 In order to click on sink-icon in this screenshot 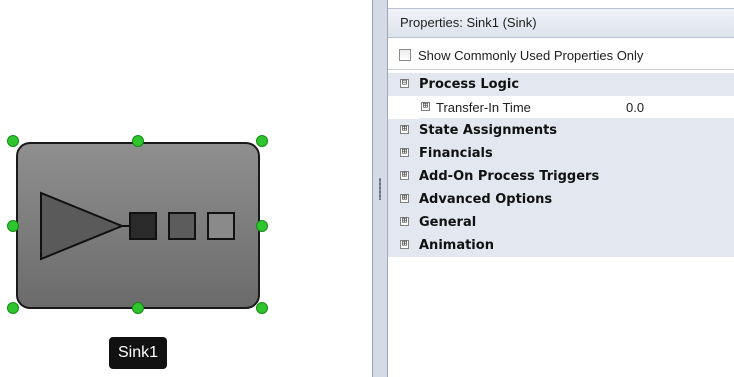, I will do `click(137, 226)`.